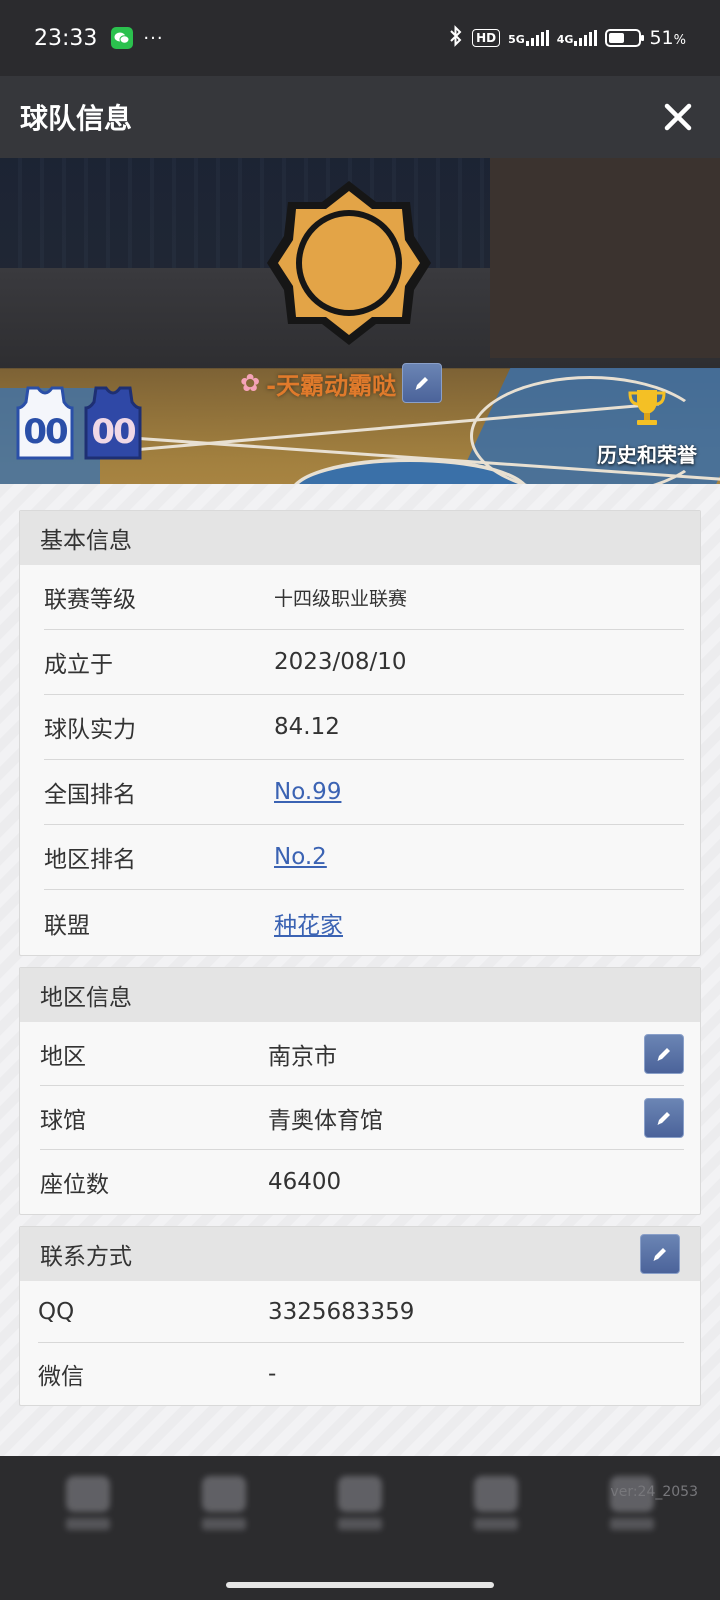 The height and width of the screenshot is (1600, 720). I want to click on region-value: 南京市, so click(302, 1056).